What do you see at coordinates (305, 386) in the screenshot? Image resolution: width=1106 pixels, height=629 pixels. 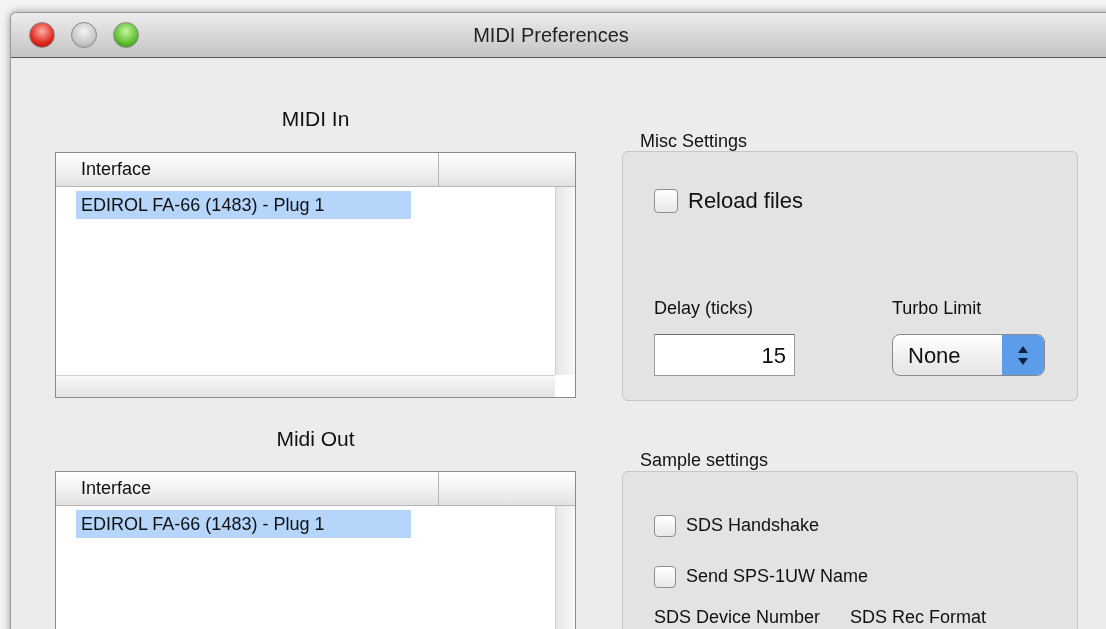 I see `horizontal-scrollbar` at bounding box center [305, 386].